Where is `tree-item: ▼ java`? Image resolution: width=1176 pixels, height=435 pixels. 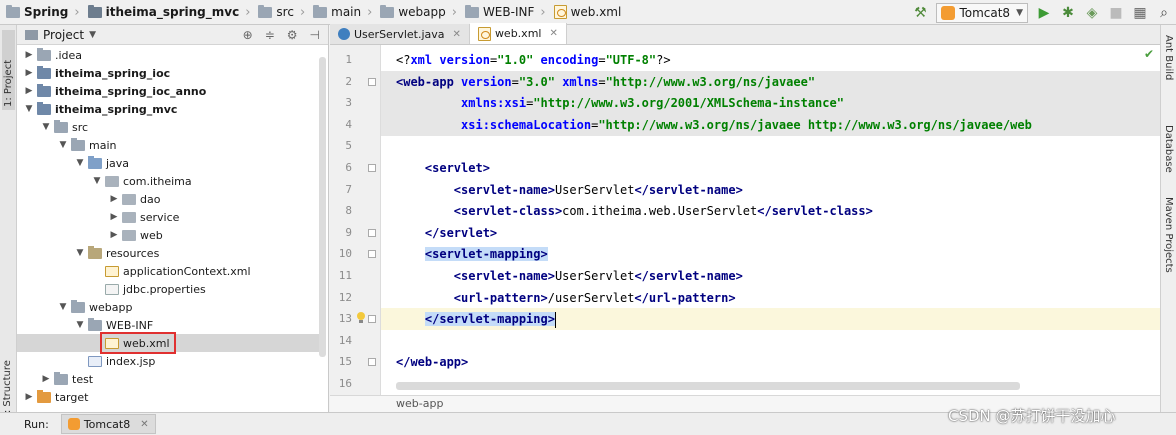 tree-item: ▼ java is located at coordinates (168, 163).